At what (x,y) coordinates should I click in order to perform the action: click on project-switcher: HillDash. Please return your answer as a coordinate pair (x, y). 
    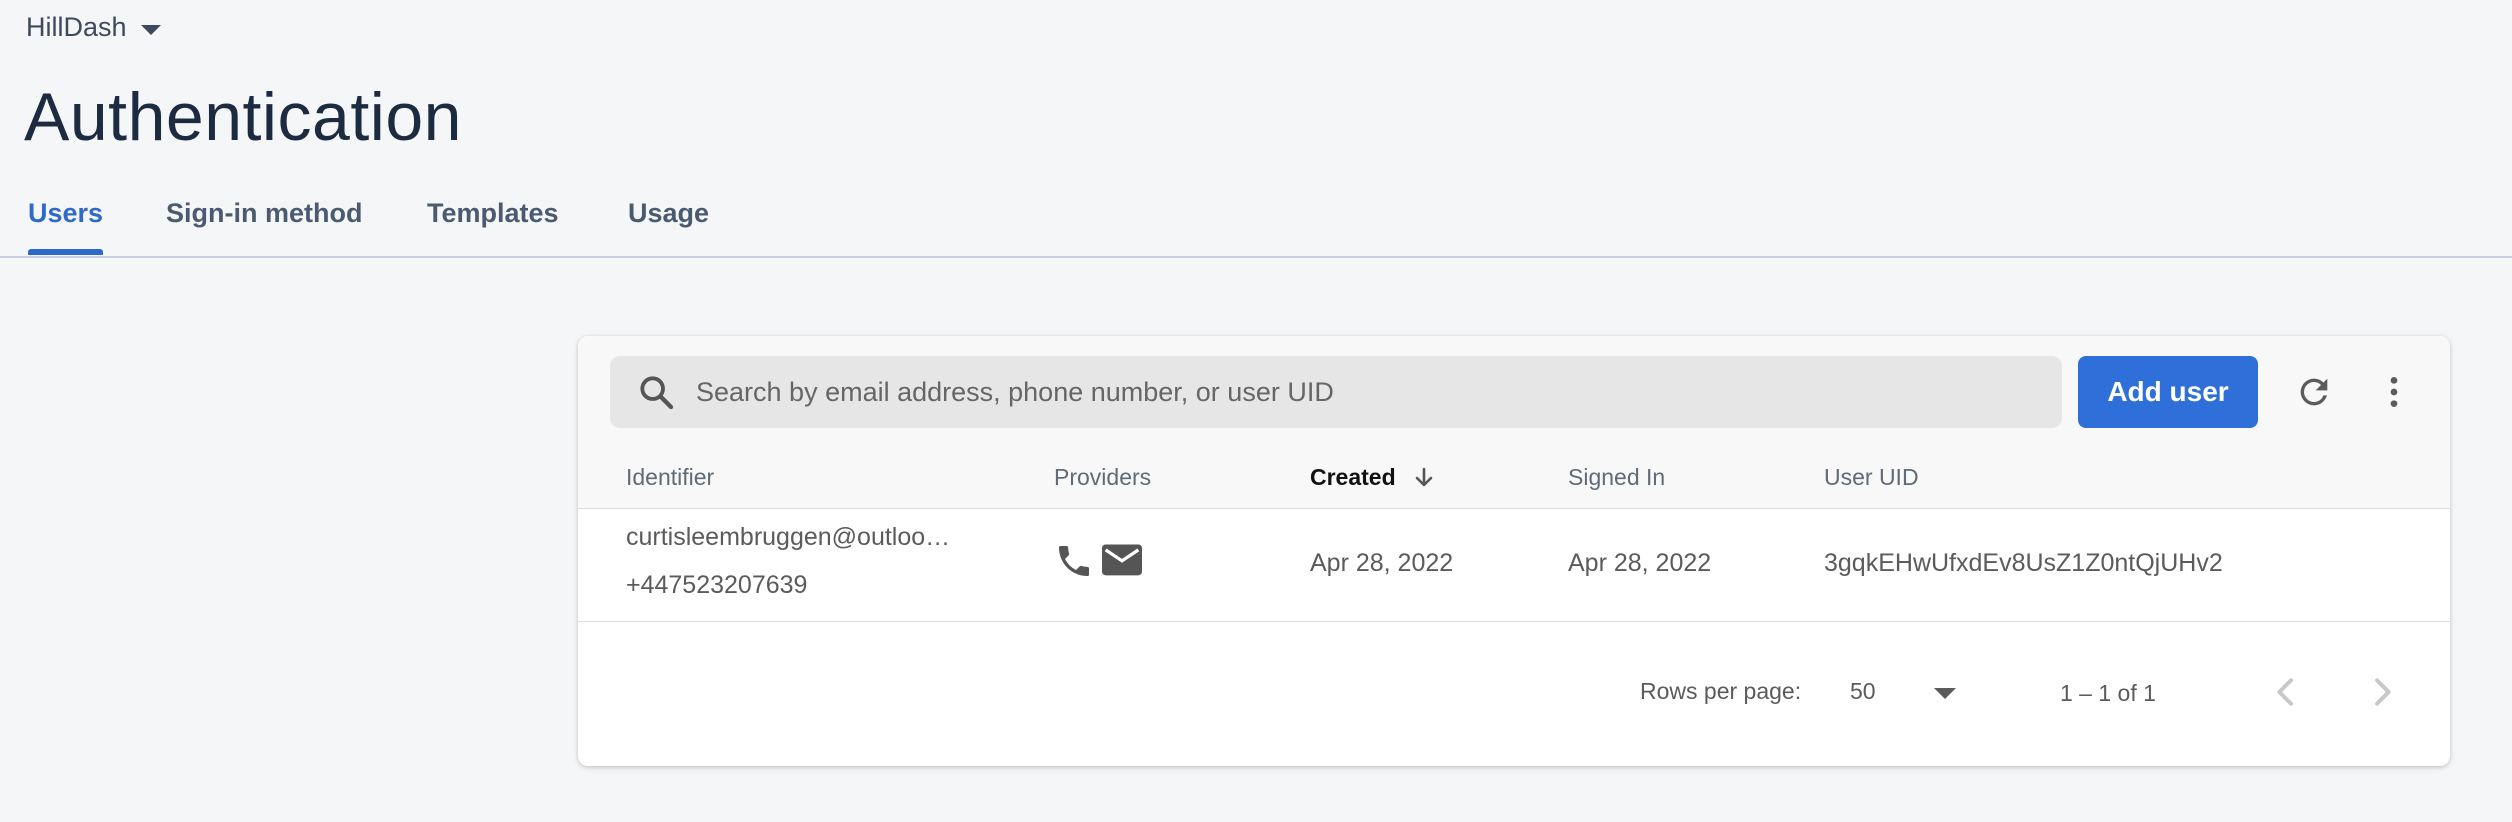
    Looking at the image, I should click on (93, 27).